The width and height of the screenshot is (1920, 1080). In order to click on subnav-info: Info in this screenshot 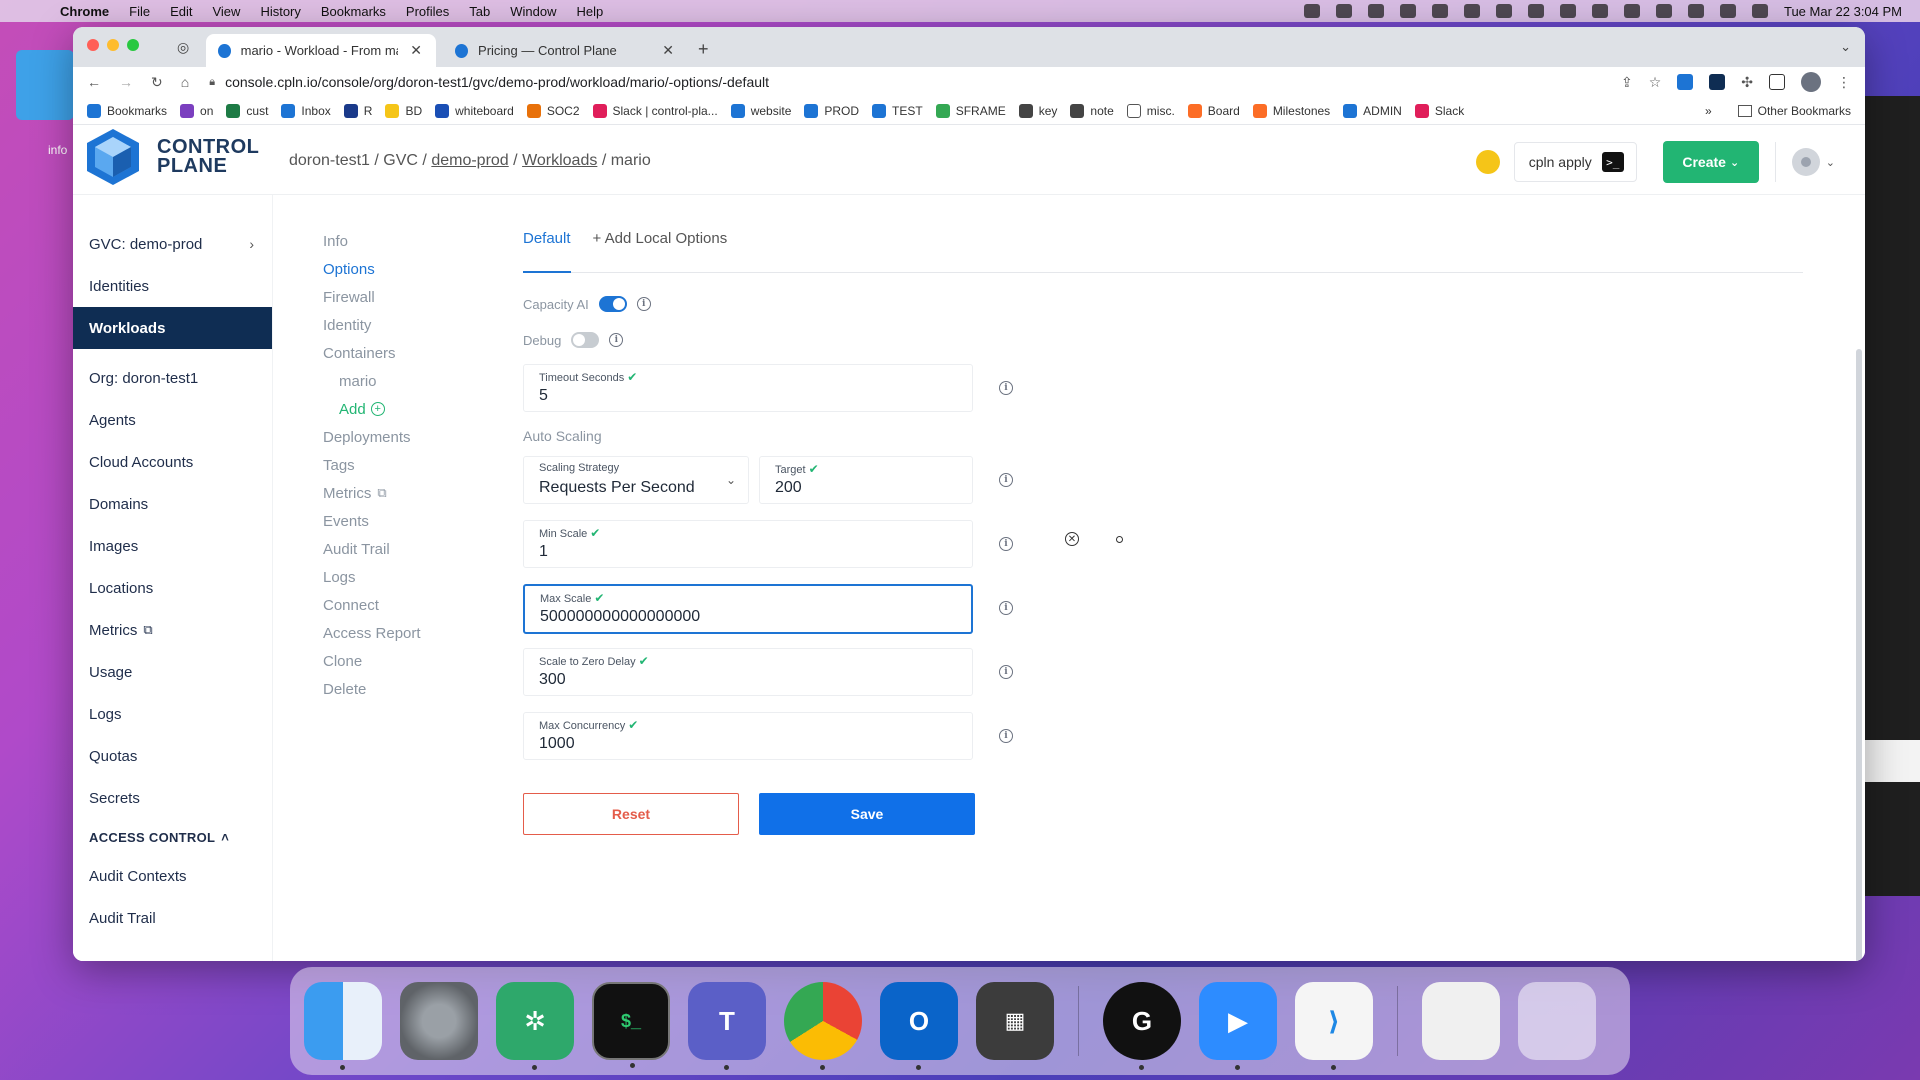, I will do `click(403, 241)`.